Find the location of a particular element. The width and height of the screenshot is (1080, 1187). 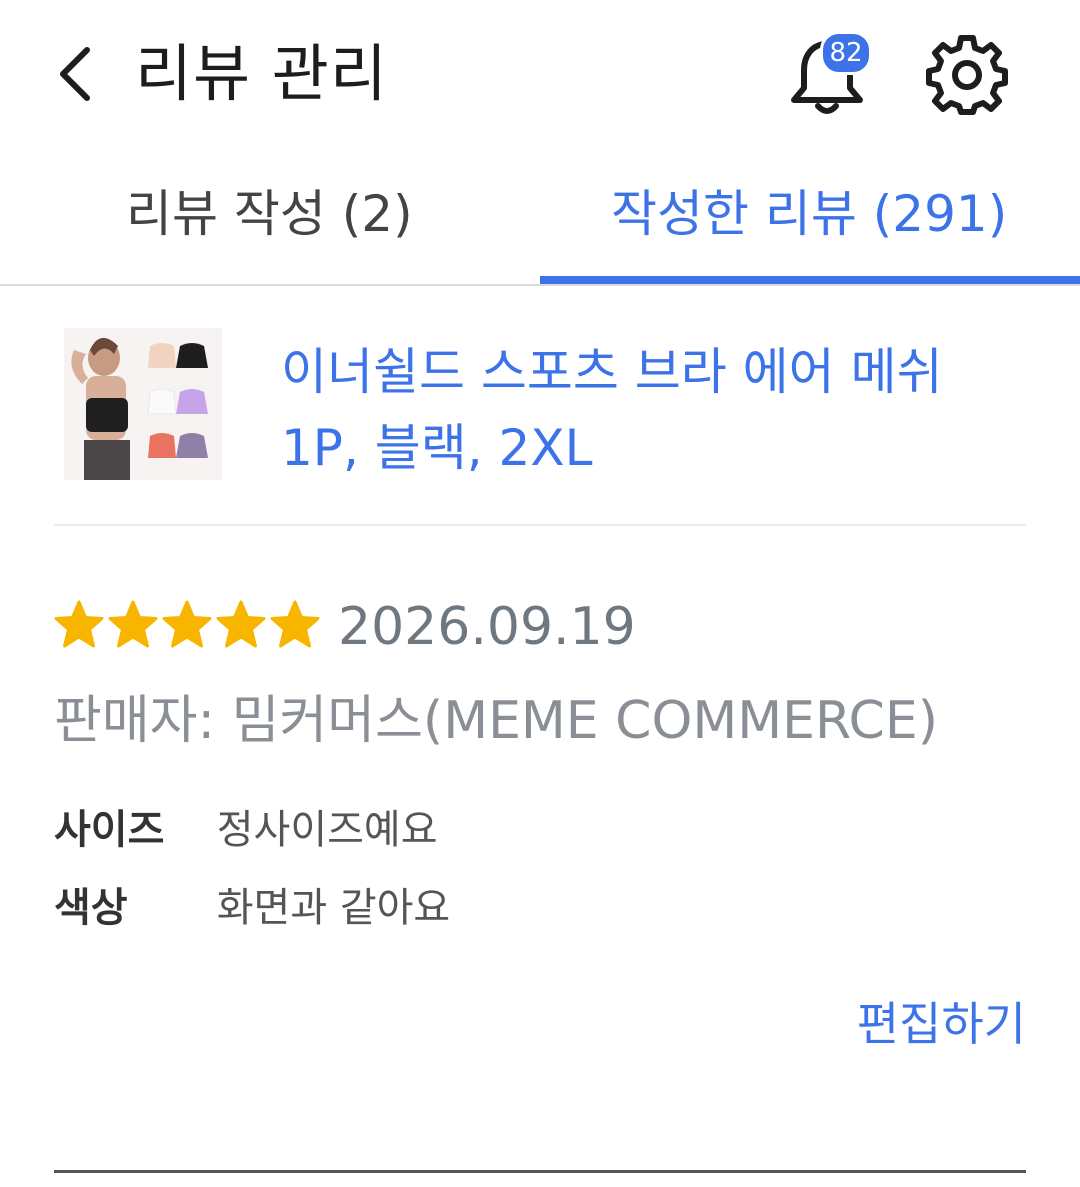

attribute-value: 정사이즈예요 is located at coordinates (327, 830).